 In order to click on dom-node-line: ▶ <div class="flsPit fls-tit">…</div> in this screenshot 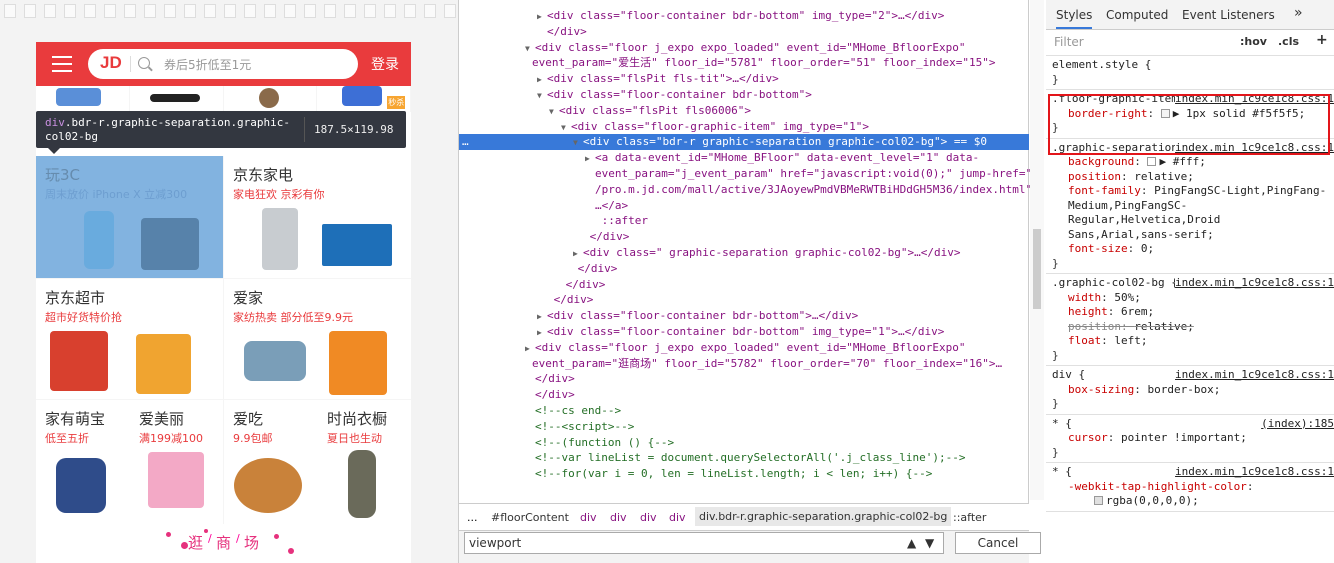, I will do `click(744, 79)`.